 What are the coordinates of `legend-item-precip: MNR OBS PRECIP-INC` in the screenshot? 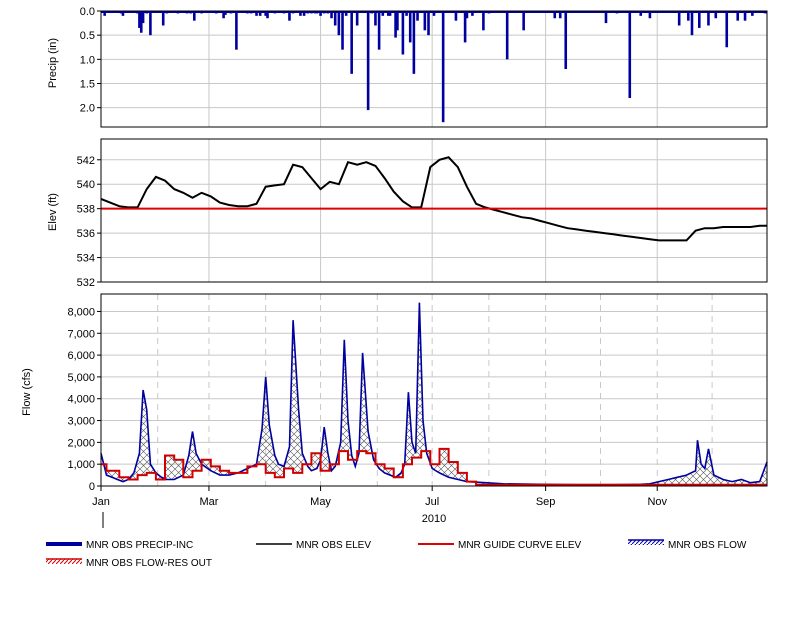 It's located at (119, 545).